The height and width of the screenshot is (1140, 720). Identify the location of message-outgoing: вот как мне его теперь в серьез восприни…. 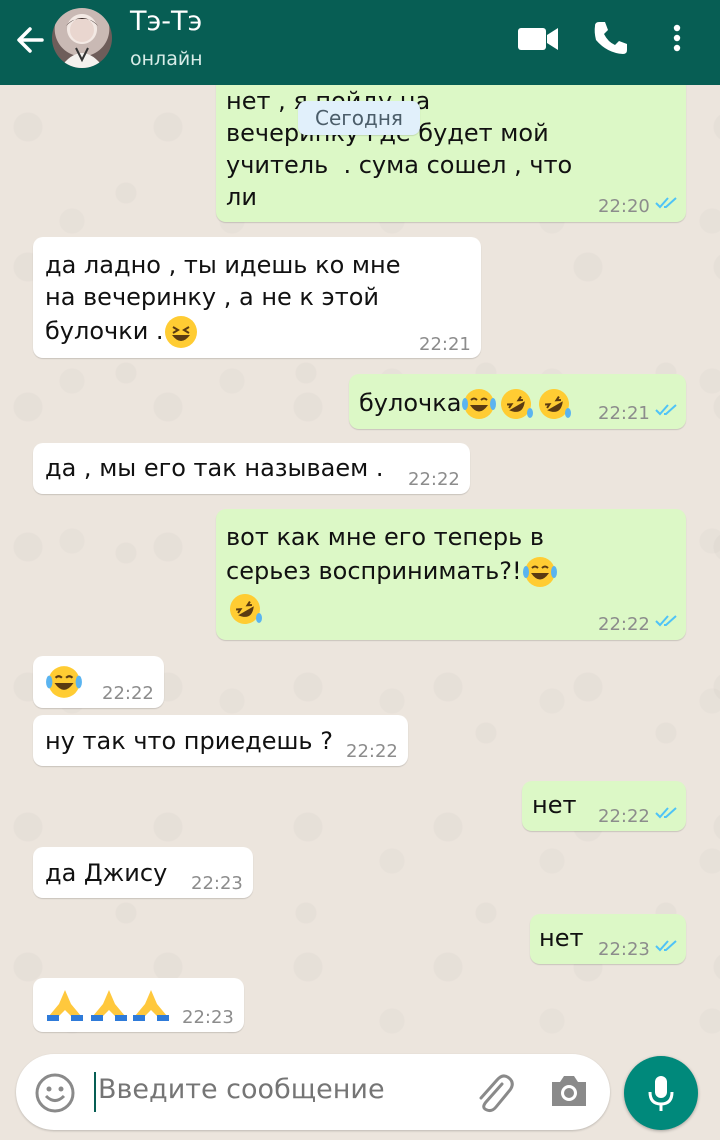
(451, 574).